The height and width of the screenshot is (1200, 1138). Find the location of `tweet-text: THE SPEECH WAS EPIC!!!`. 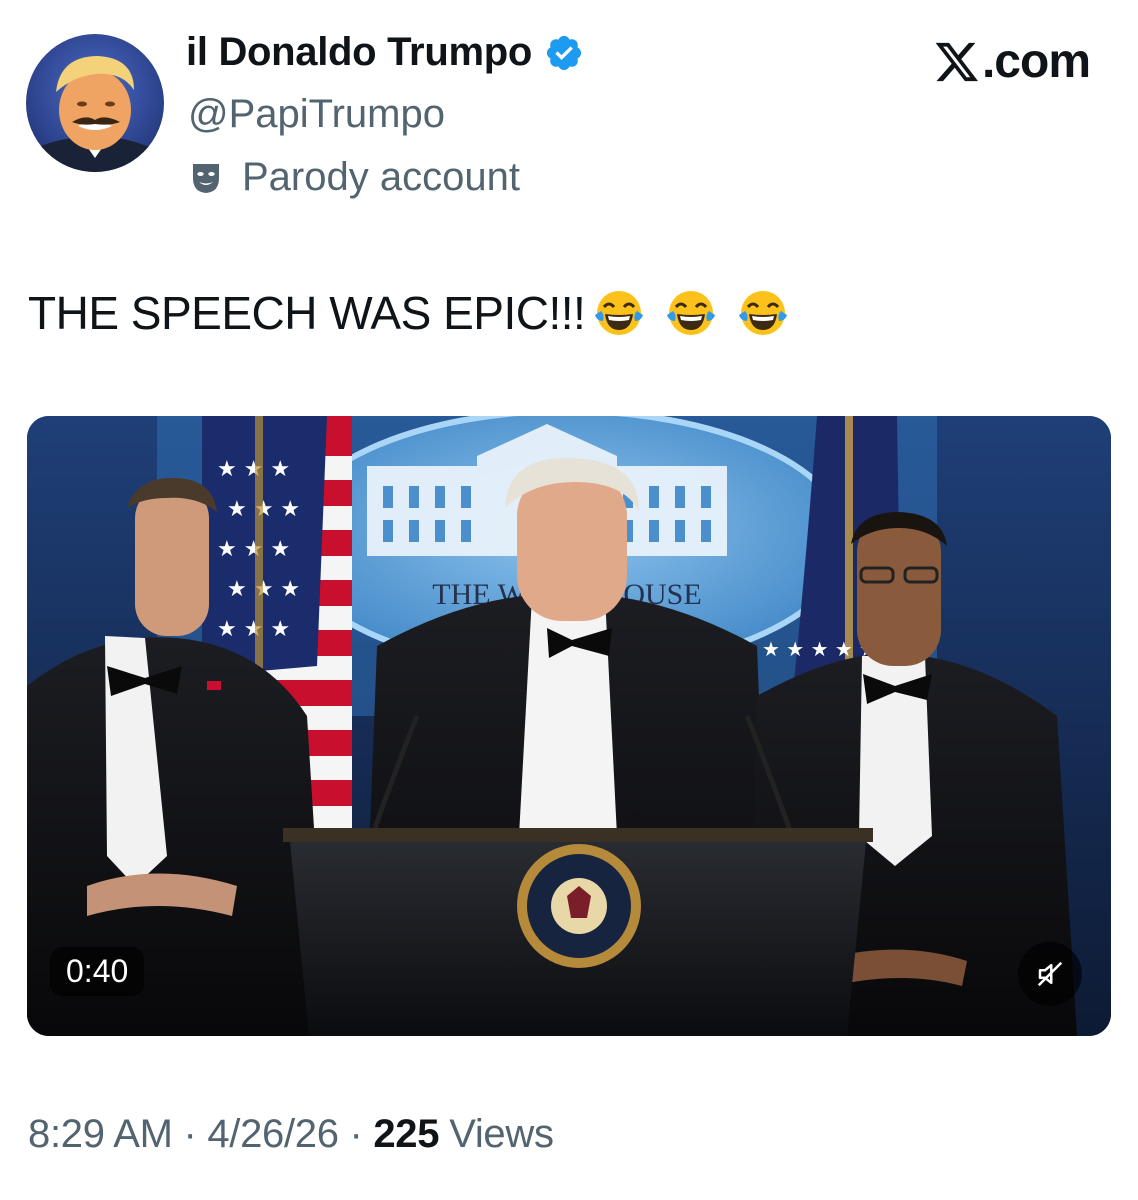

tweet-text: THE SPEECH WAS EPIC!!! is located at coordinates (409, 313).